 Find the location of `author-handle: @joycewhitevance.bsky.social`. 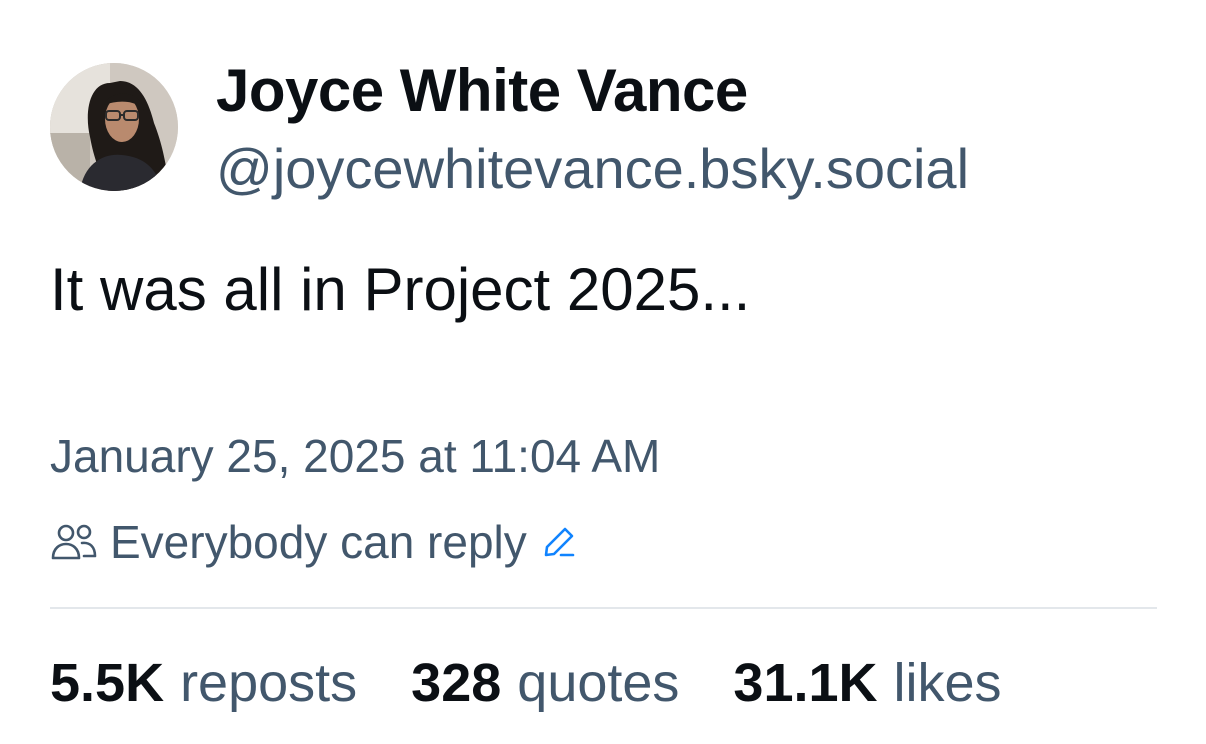

author-handle: @joycewhitevance.bsky.social is located at coordinates (592, 169).